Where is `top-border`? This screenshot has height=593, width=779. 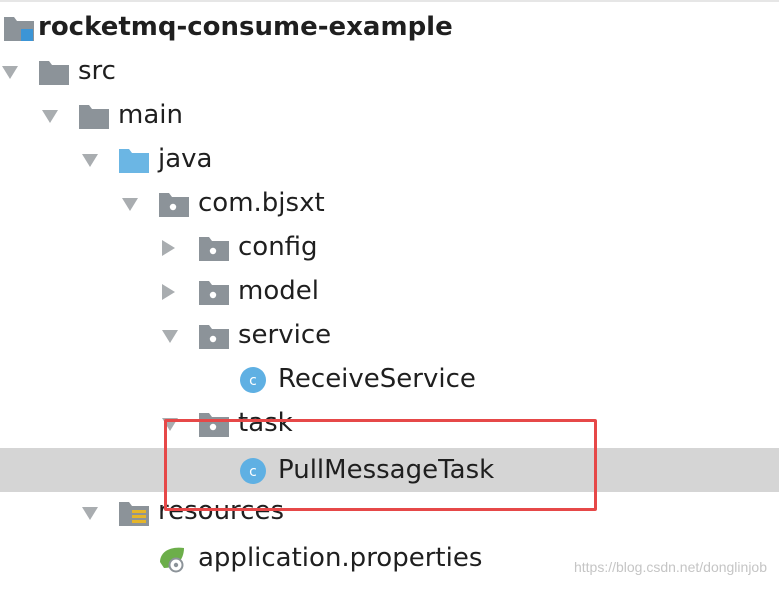 top-border is located at coordinates (389, 1).